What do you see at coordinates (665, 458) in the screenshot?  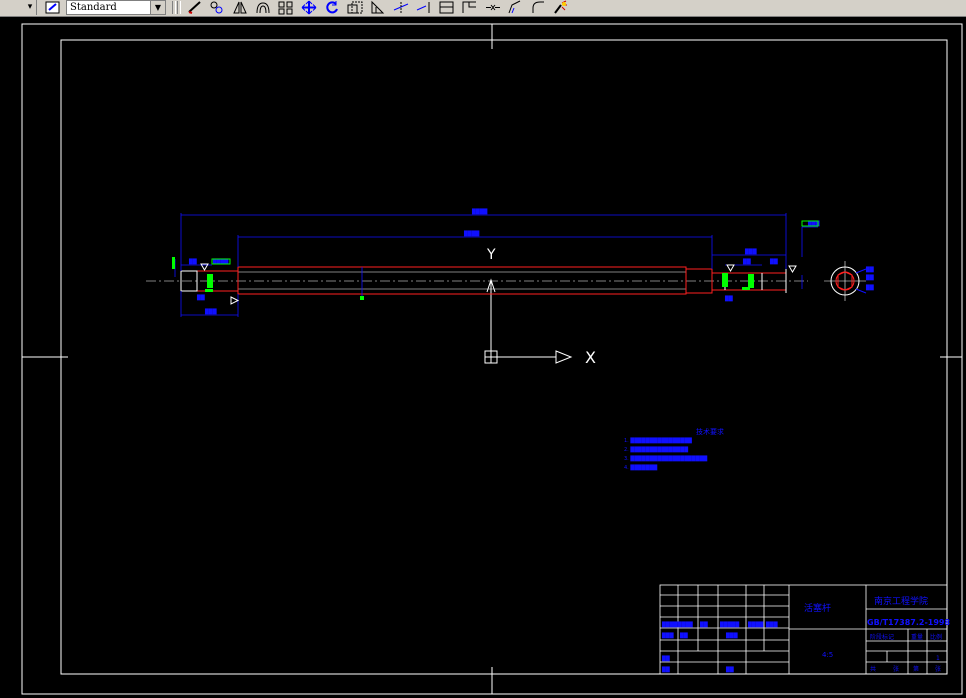 I see `notes-line: 3. ████████████████████` at bounding box center [665, 458].